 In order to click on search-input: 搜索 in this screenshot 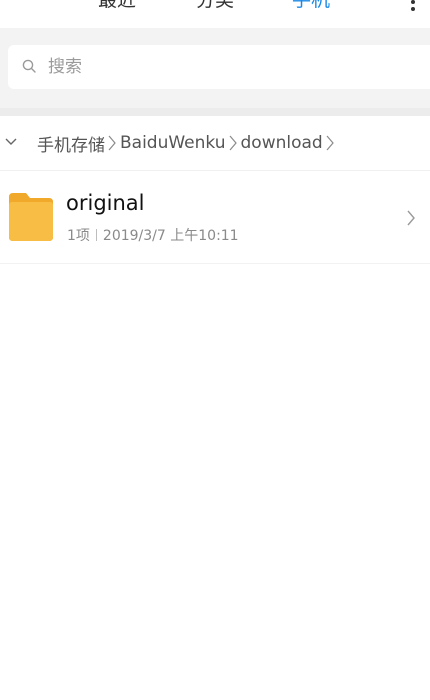, I will do `click(219, 67)`.